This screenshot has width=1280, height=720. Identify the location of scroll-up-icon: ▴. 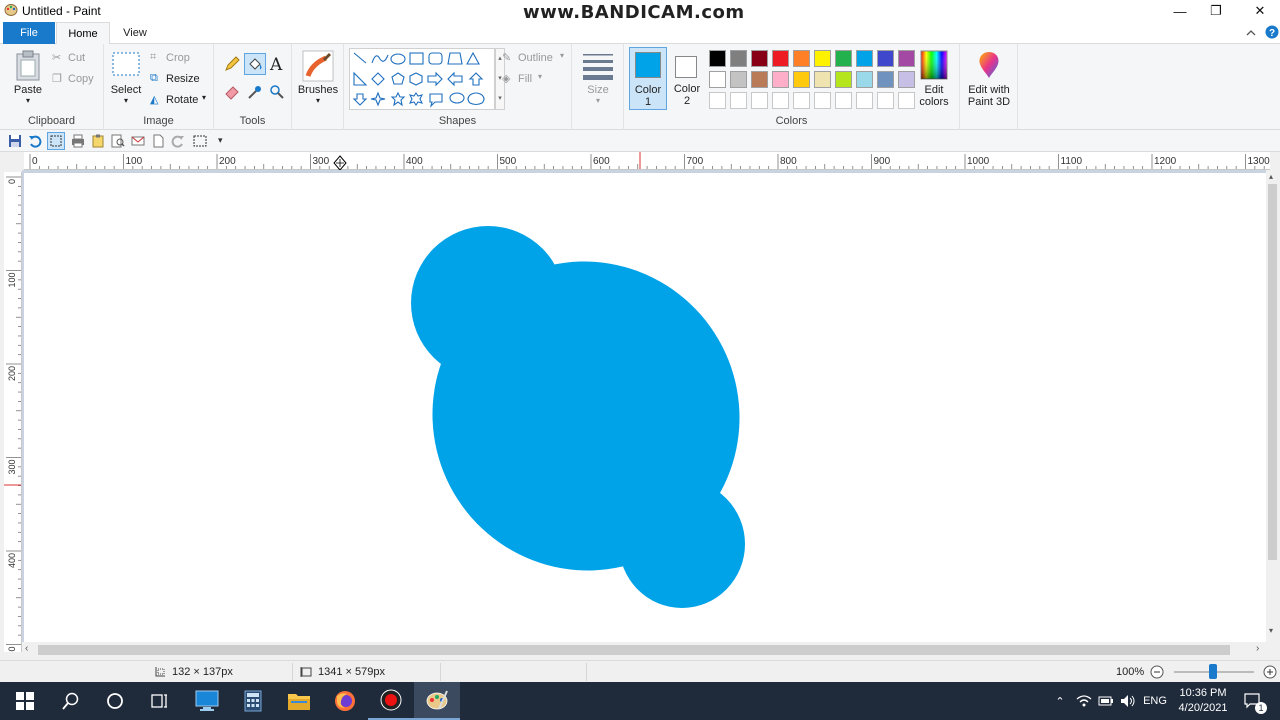
(1271, 176).